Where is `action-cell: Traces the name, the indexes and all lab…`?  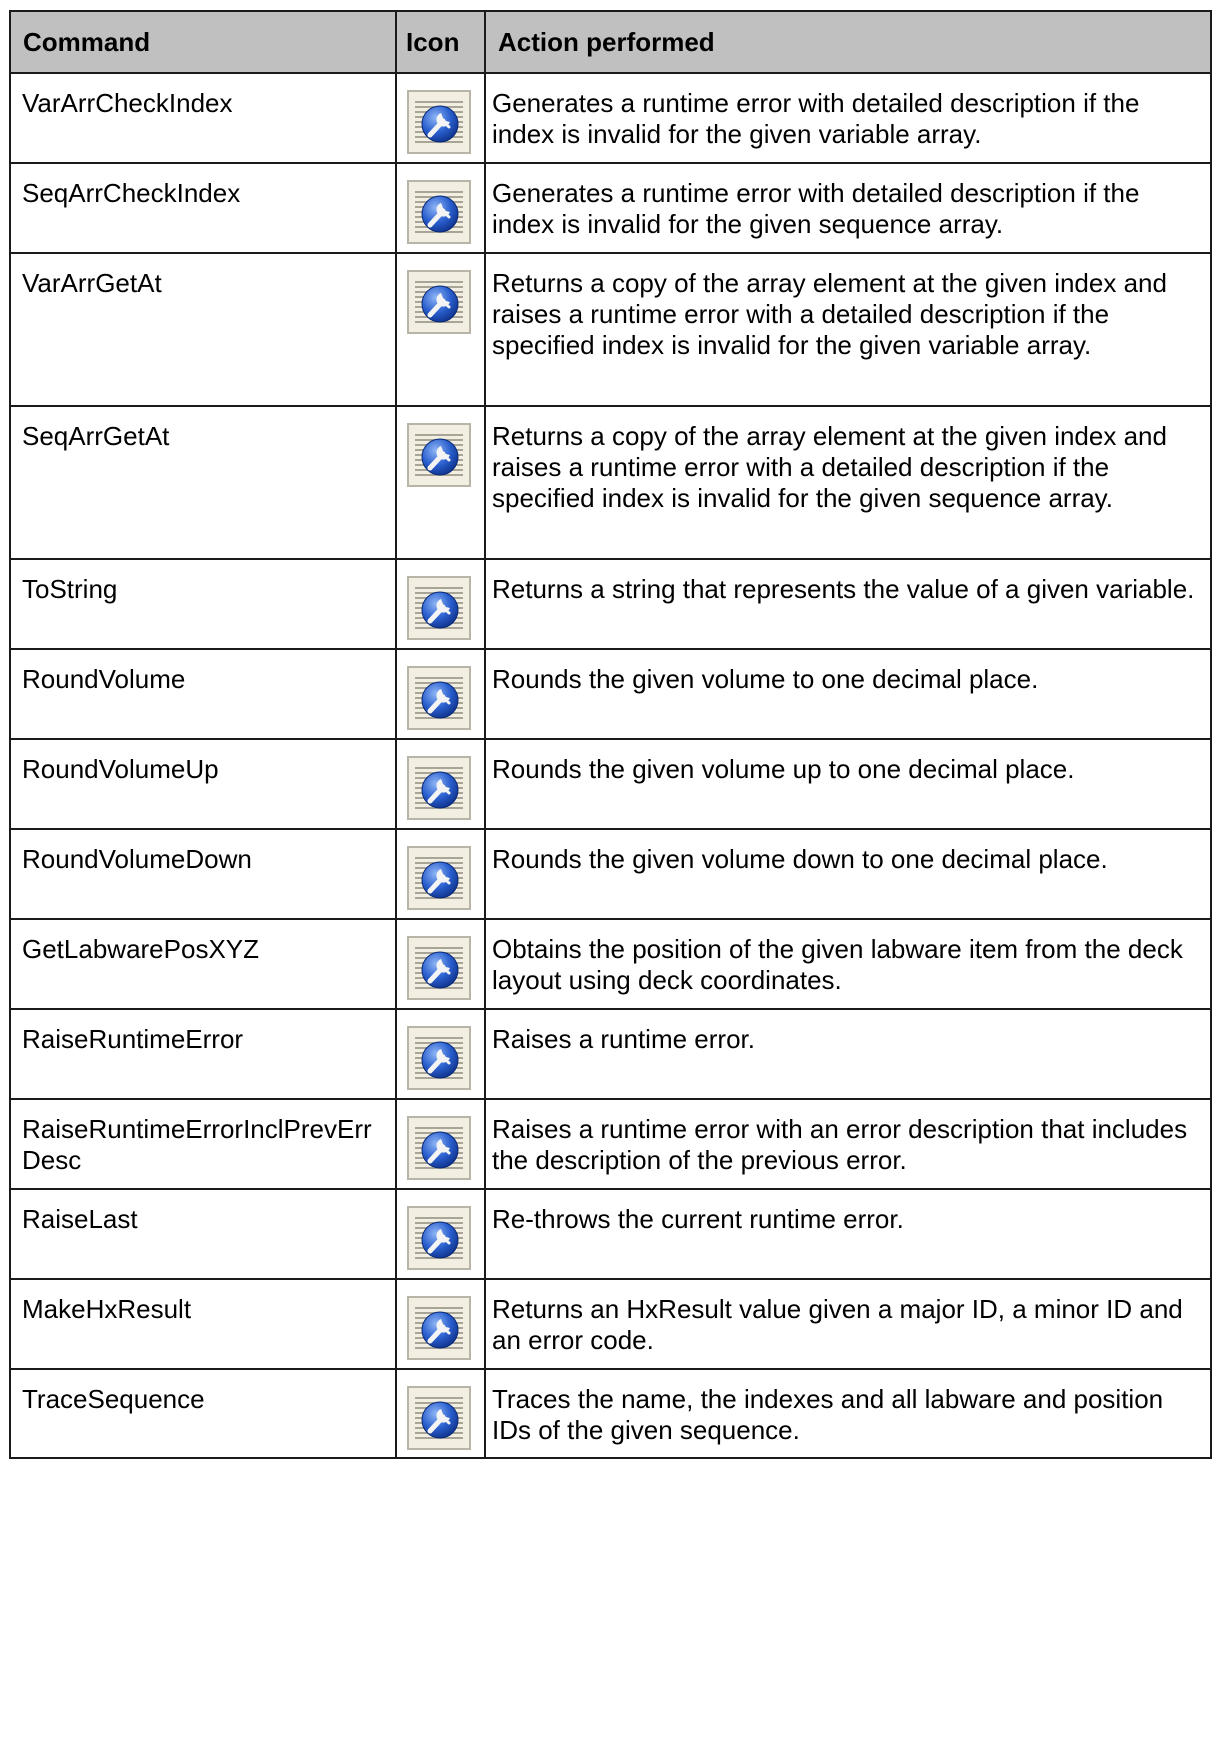 action-cell: Traces the name, the indexes and all lab… is located at coordinates (848, 1413).